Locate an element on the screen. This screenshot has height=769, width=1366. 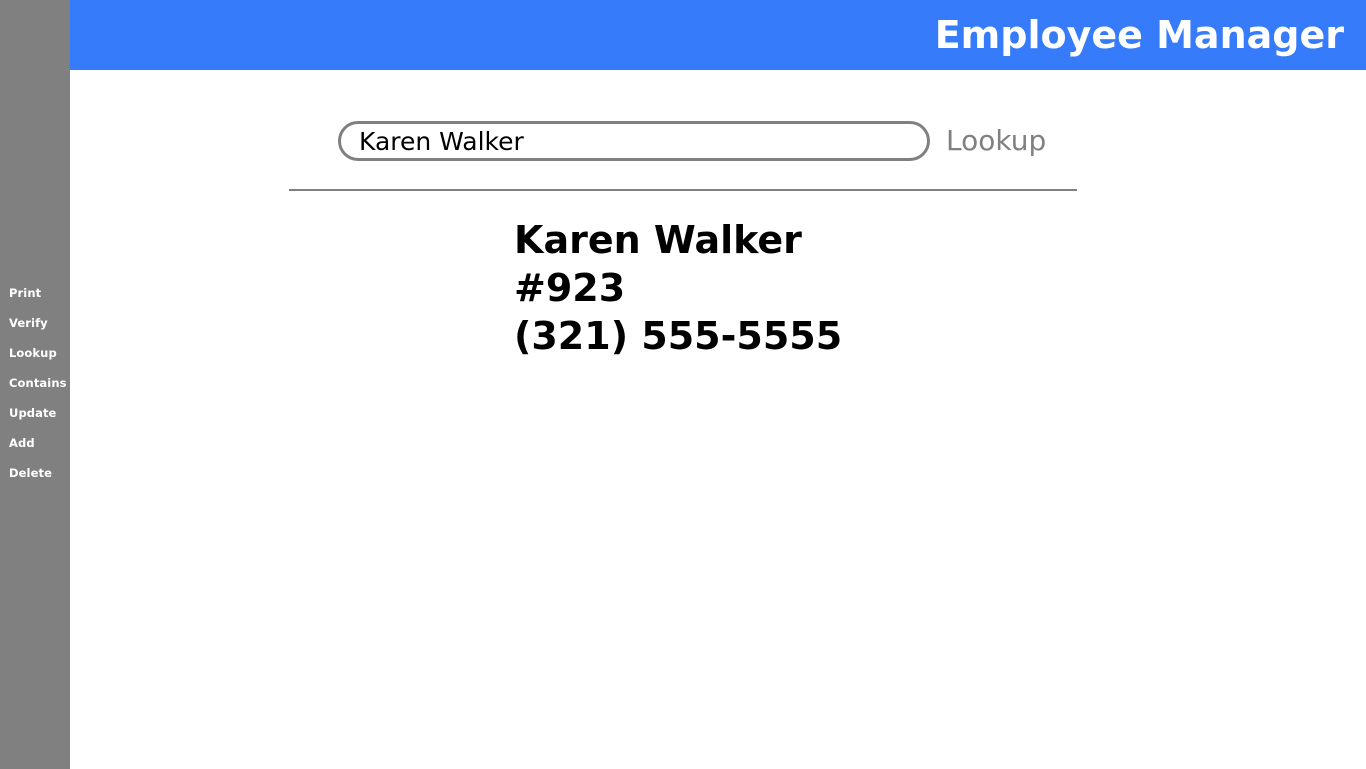
search-input is located at coordinates (634, 141).